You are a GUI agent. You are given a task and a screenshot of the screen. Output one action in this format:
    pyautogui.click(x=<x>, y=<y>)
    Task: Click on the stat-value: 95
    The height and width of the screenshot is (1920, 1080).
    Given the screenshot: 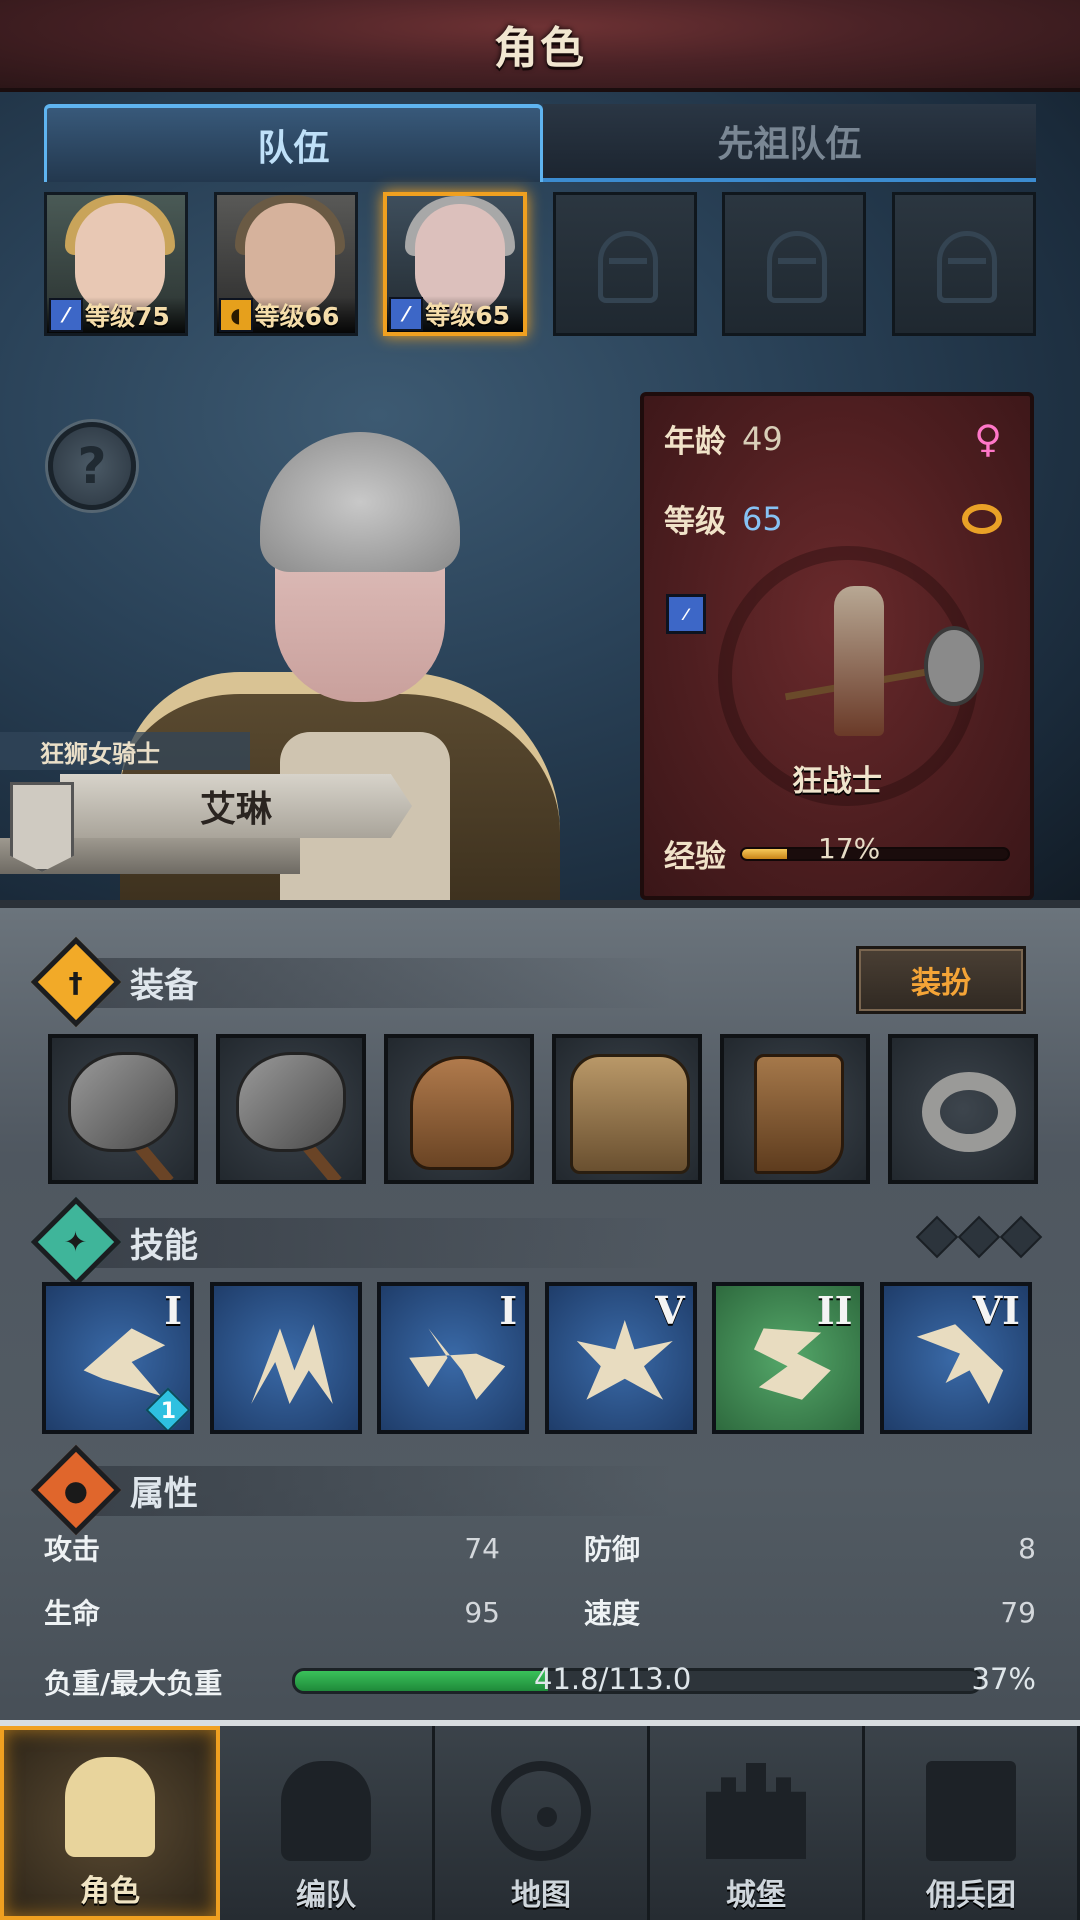 What is the action you would take?
    pyautogui.click(x=482, y=1612)
    